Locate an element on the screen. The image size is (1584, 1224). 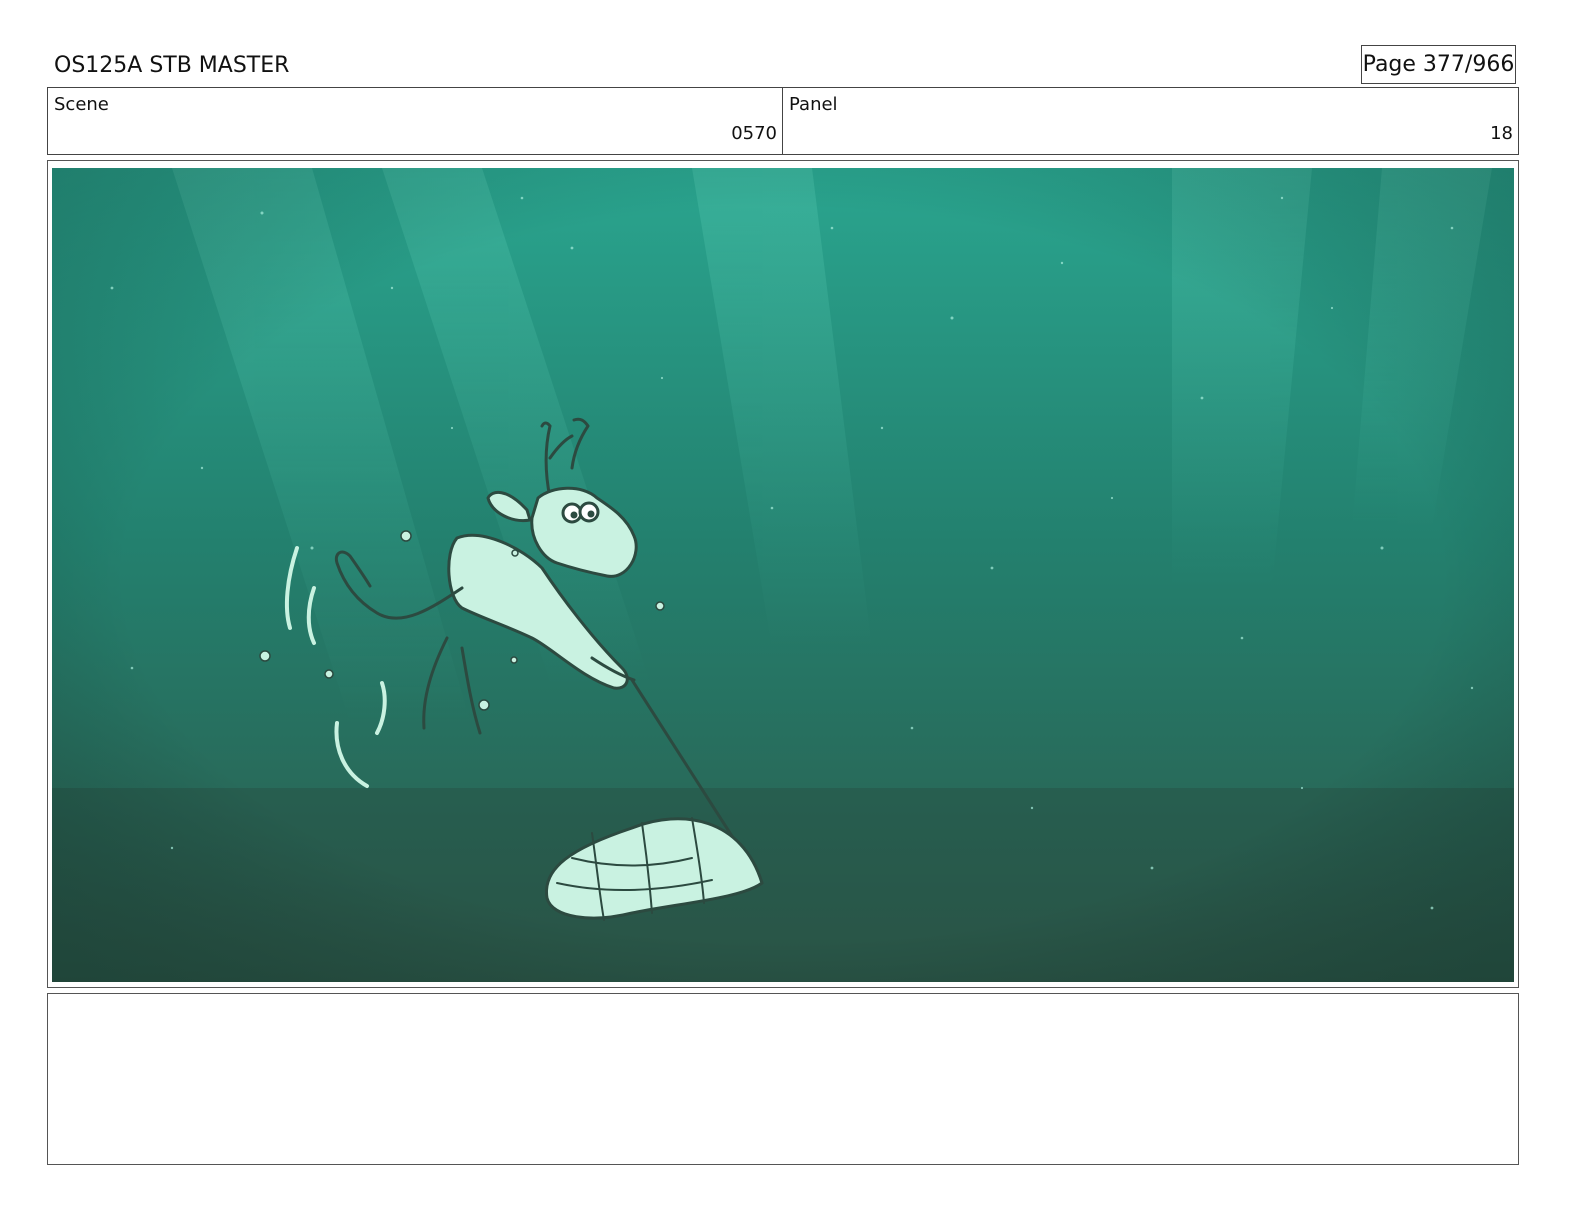
panel-notes-box is located at coordinates (783, 1079).